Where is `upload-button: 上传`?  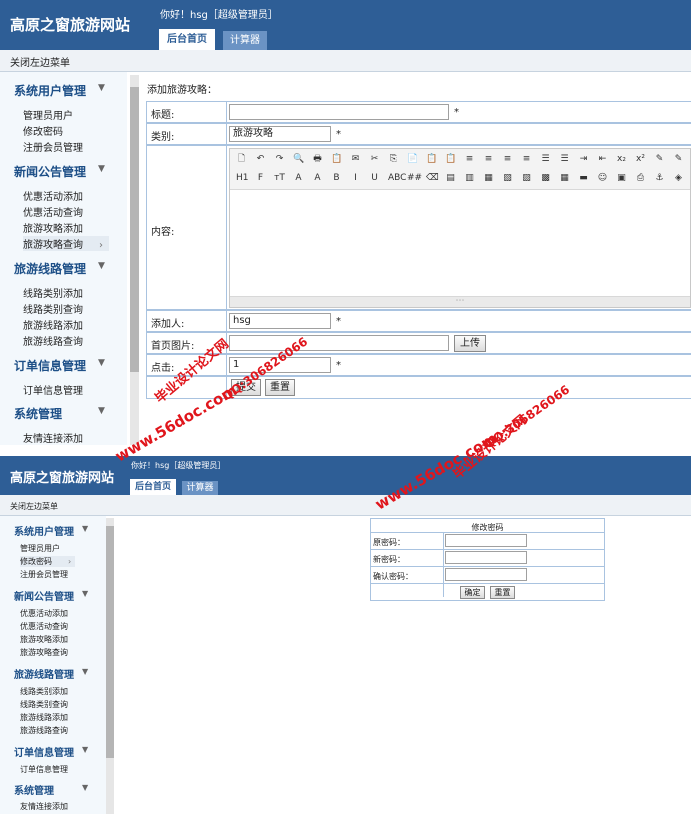
upload-button: 上传 is located at coordinates (470, 343).